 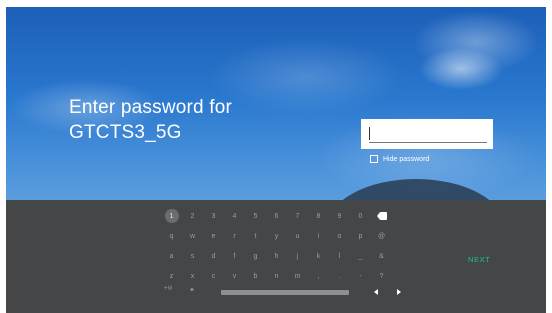 I want to click on key-8: 8, so click(x=318, y=216).